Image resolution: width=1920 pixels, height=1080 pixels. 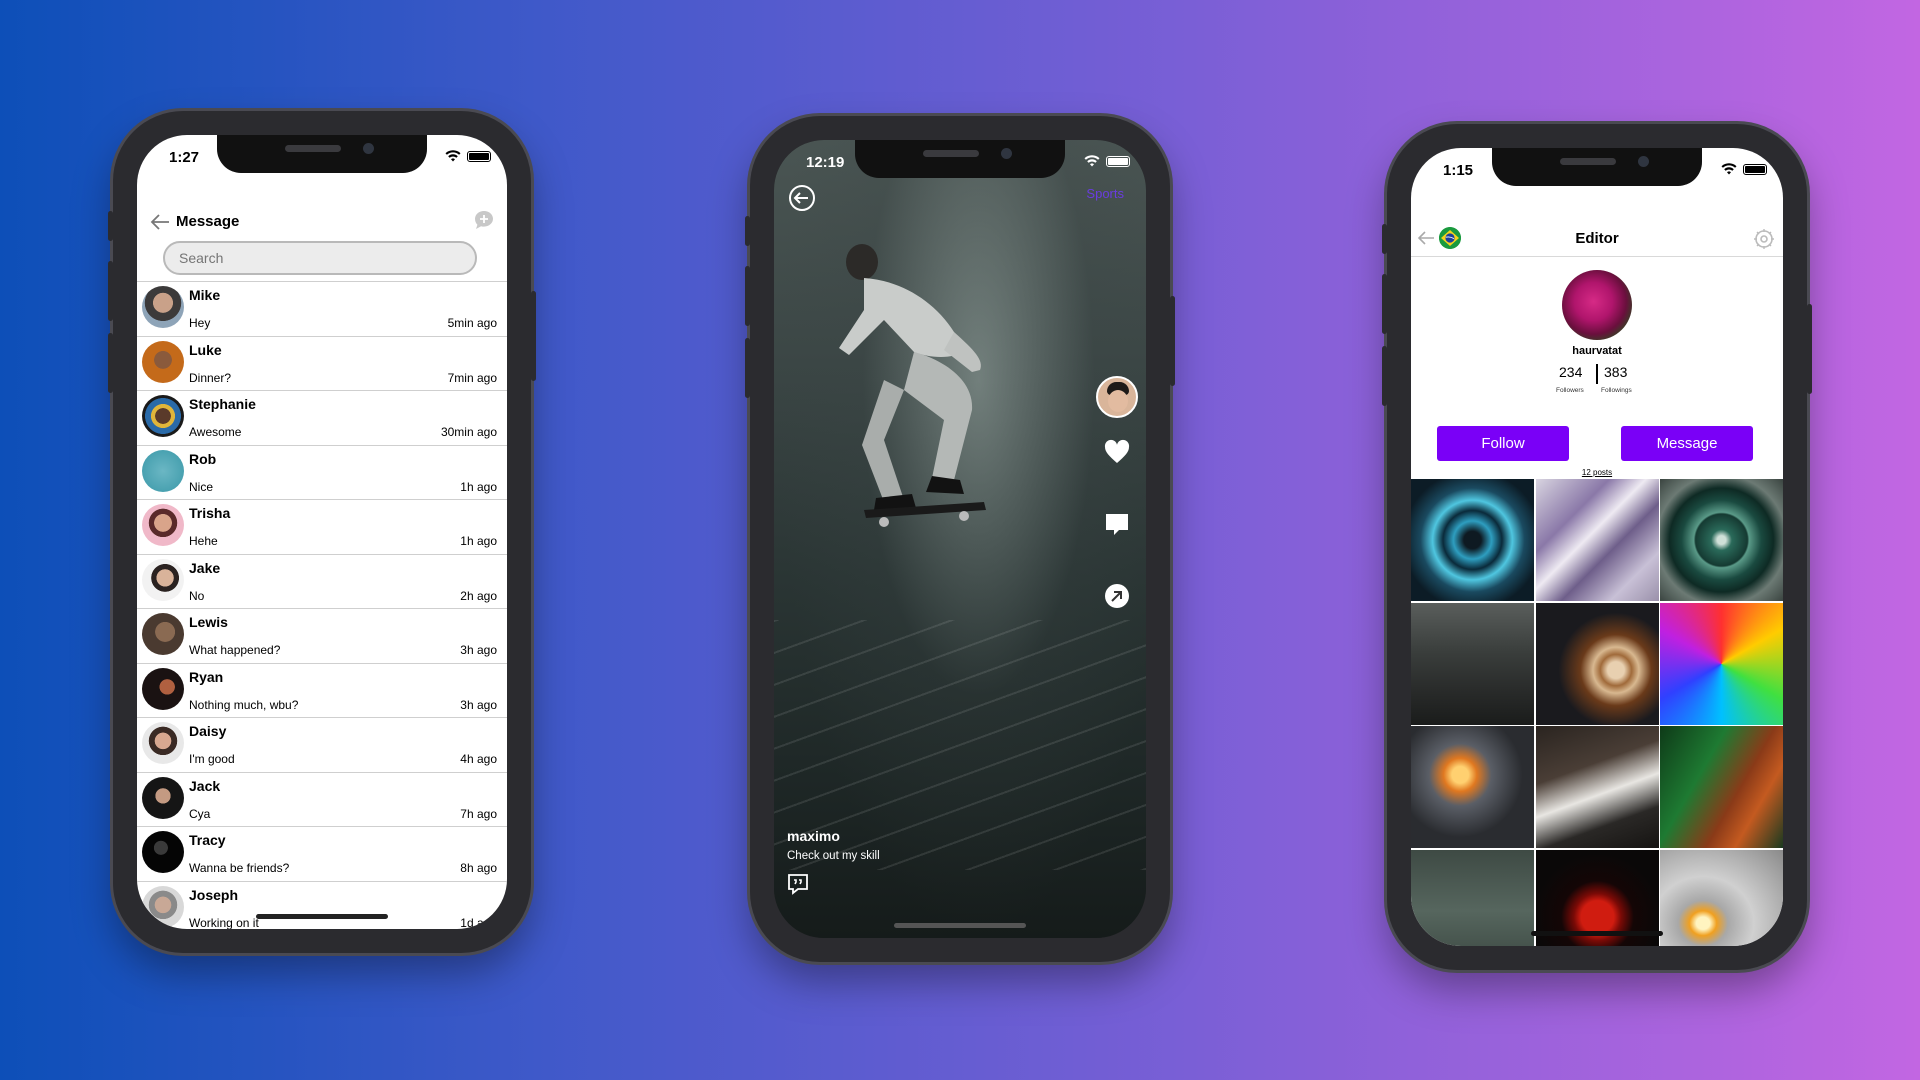 I want to click on last-message: I'm good, so click(x=212, y=759).